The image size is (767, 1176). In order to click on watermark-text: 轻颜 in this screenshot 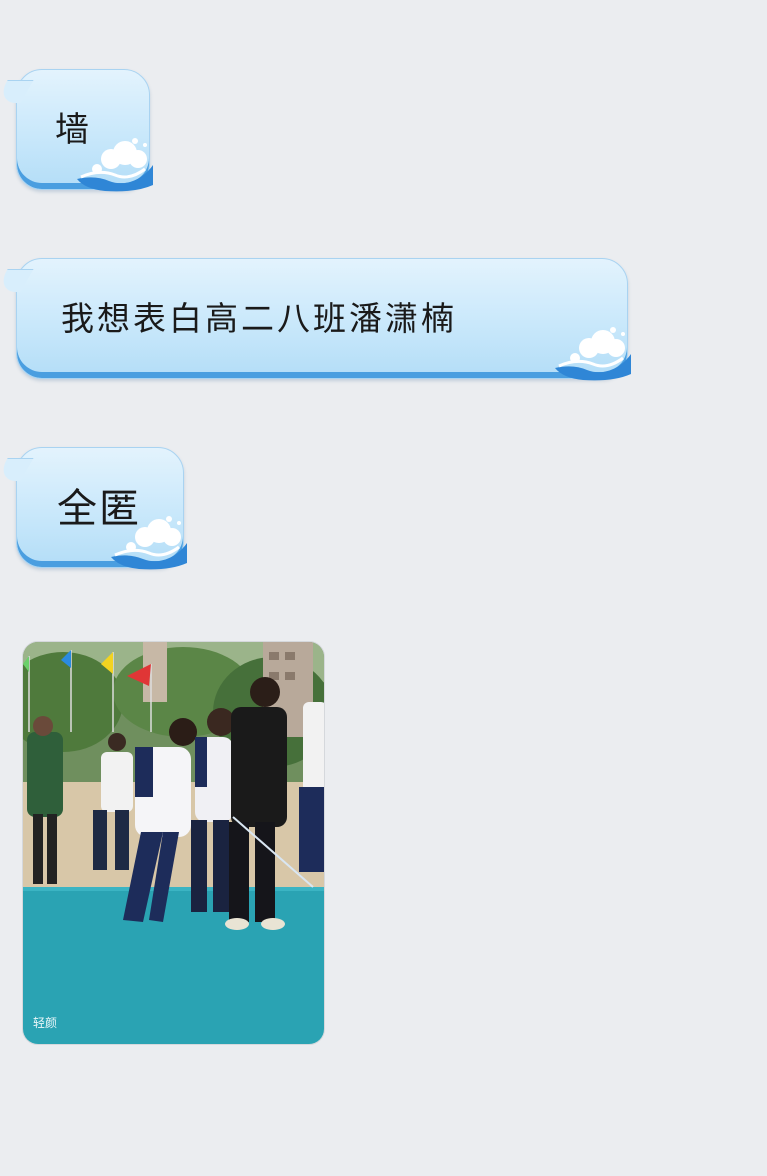, I will do `click(45, 1022)`.